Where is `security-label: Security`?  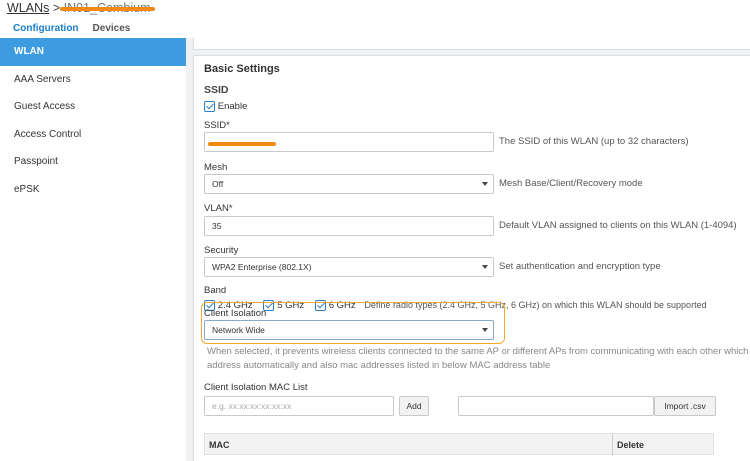 security-label: Security is located at coordinates (221, 250).